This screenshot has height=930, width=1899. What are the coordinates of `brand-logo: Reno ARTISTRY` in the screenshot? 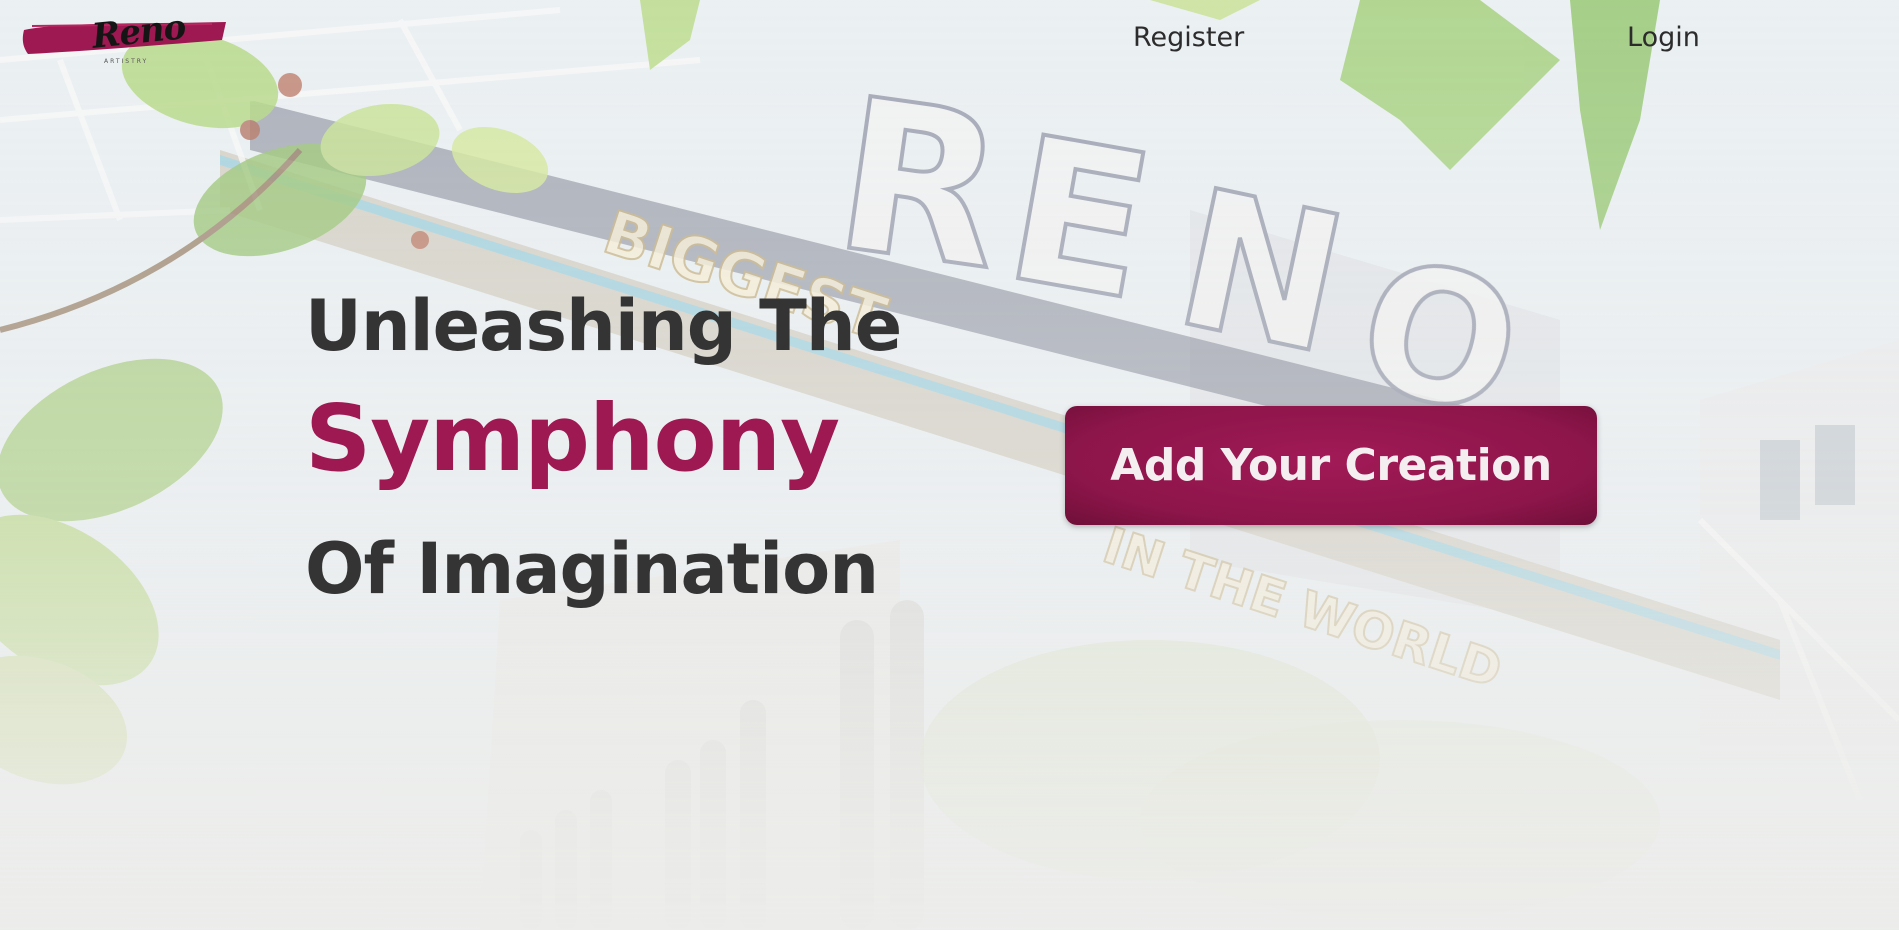 It's located at (124, 37).